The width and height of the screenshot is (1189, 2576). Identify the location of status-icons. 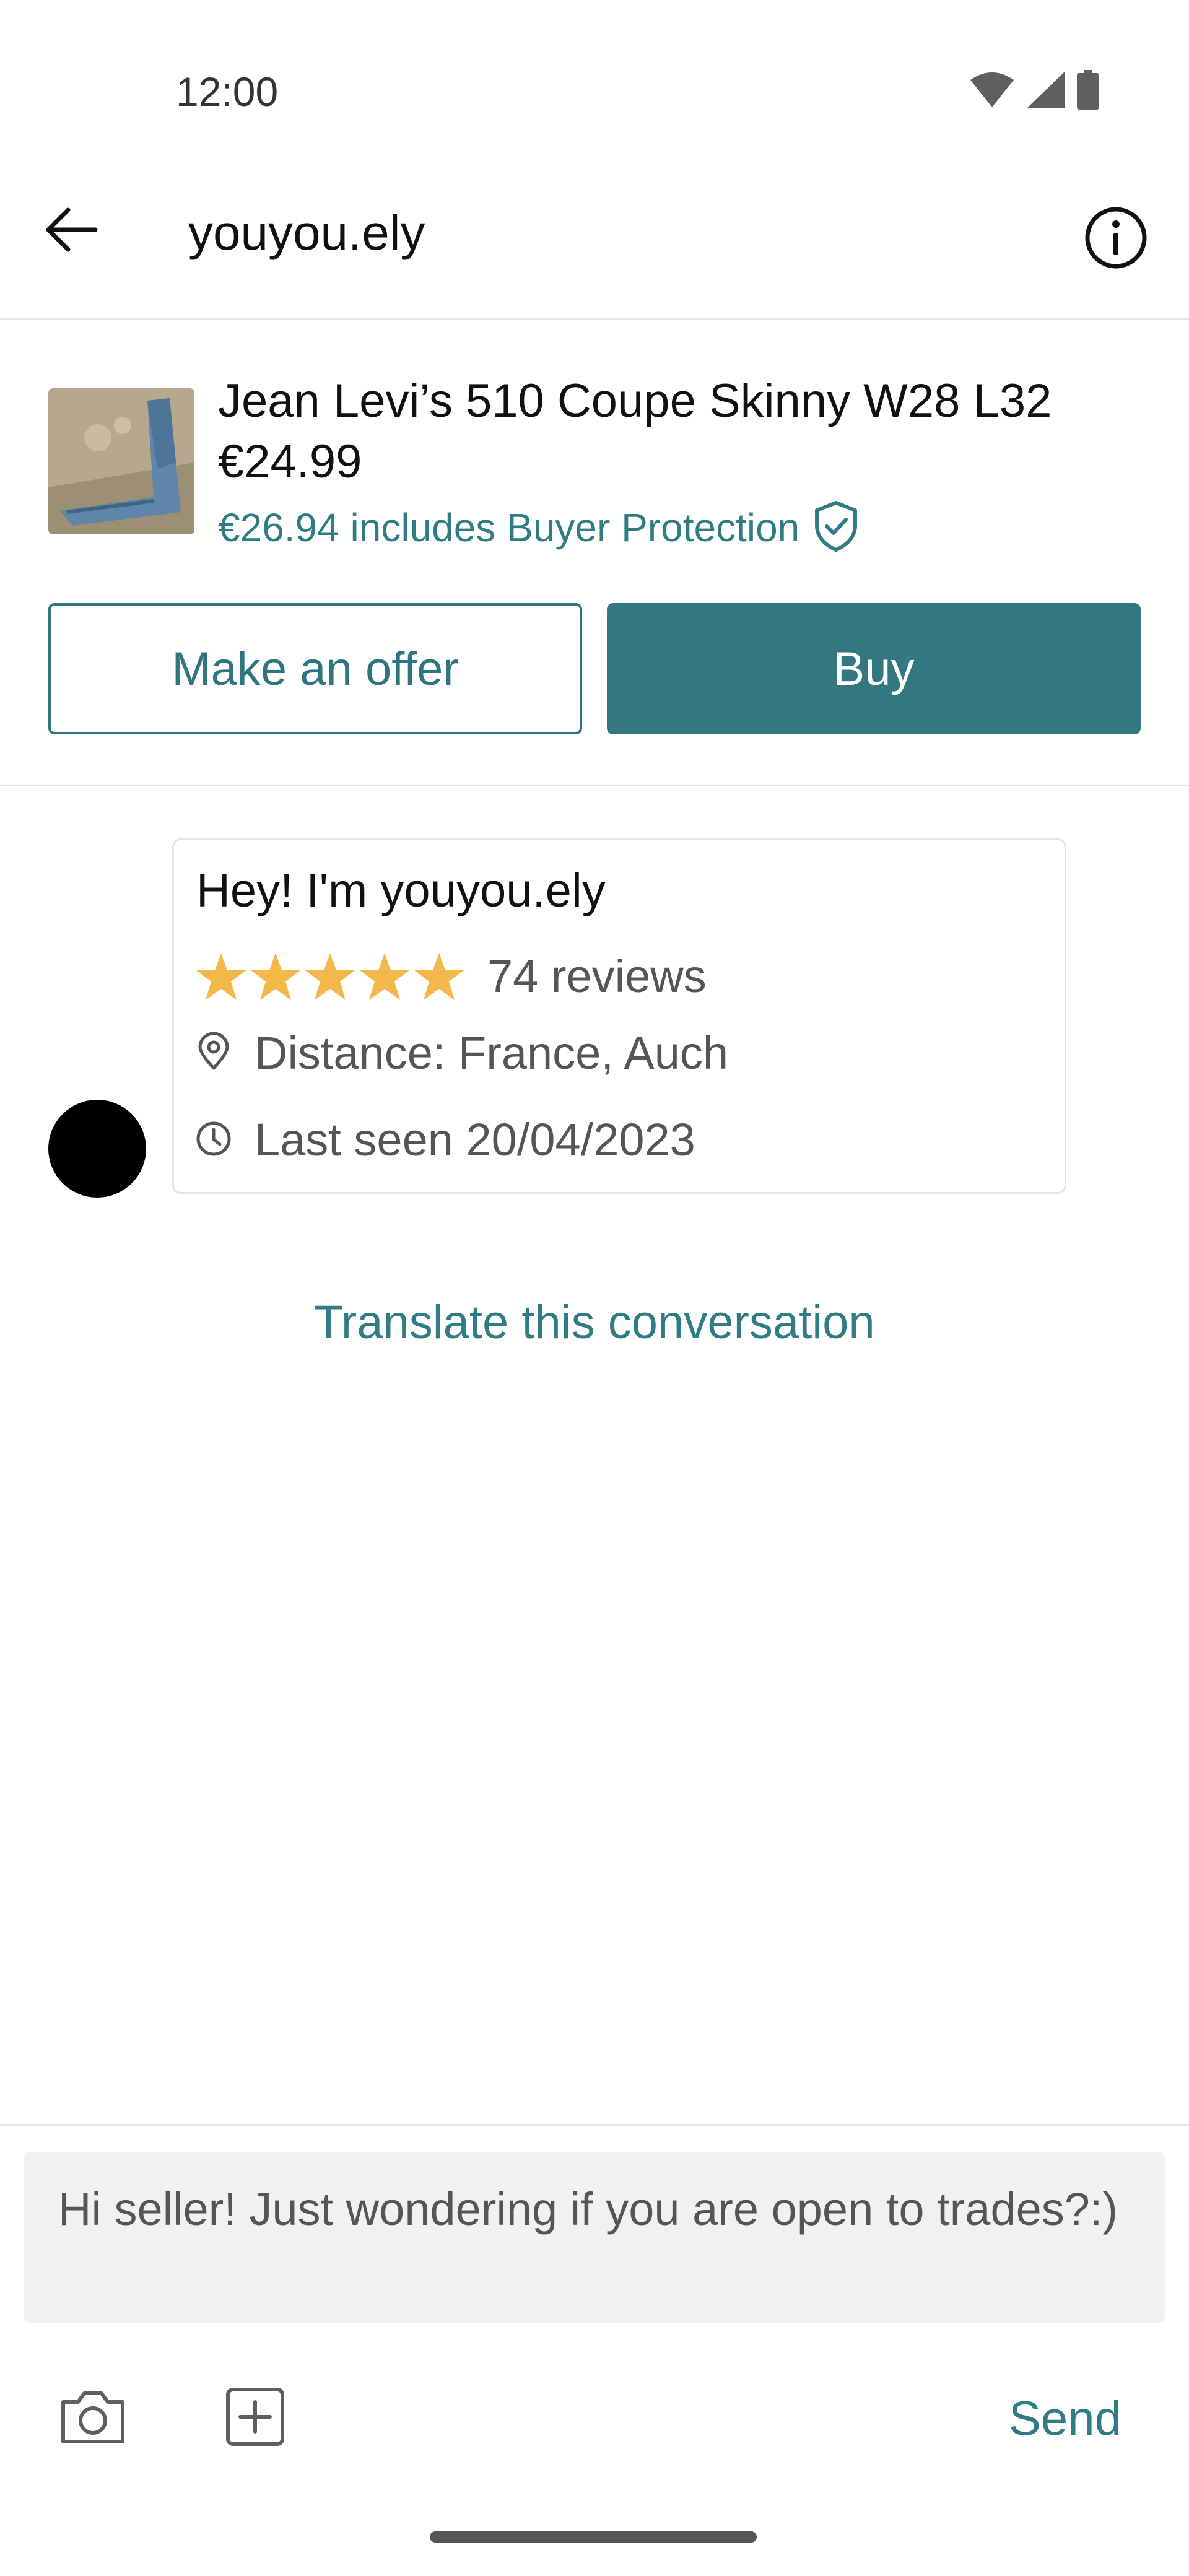
(1034, 91).